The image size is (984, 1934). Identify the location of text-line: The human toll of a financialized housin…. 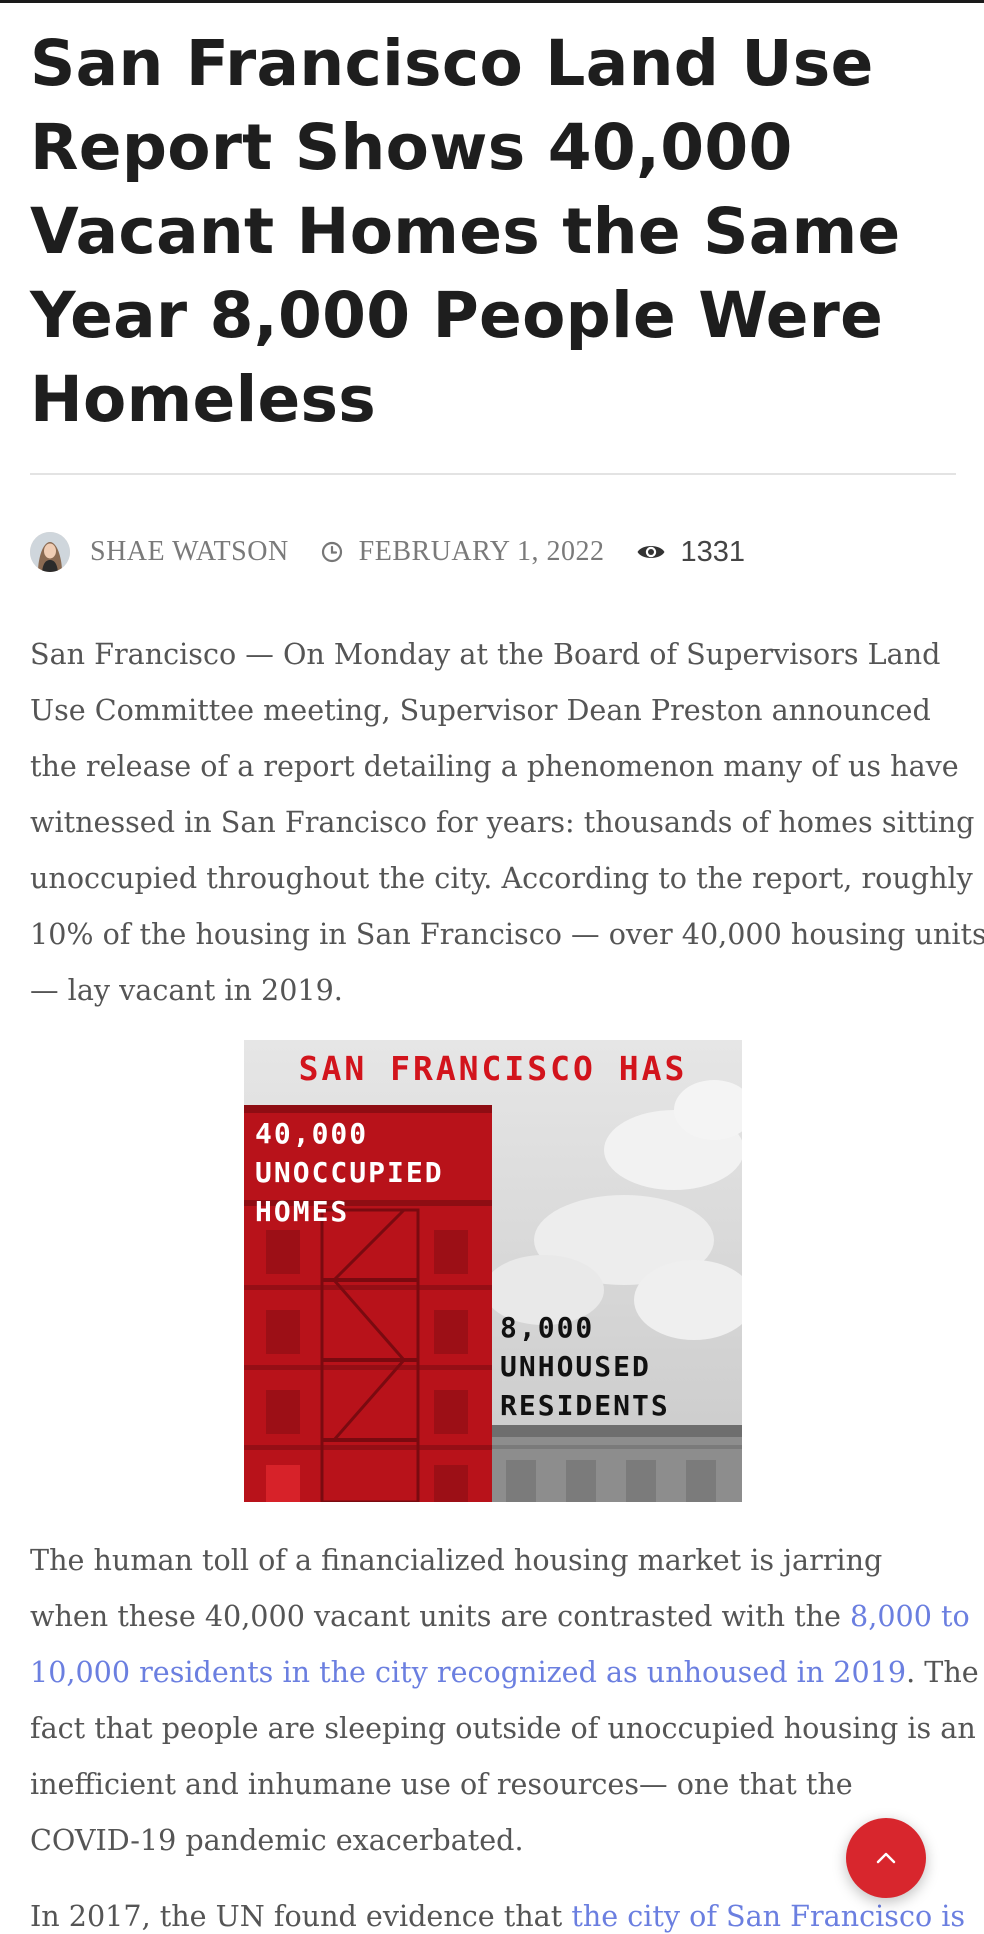
(456, 1560).